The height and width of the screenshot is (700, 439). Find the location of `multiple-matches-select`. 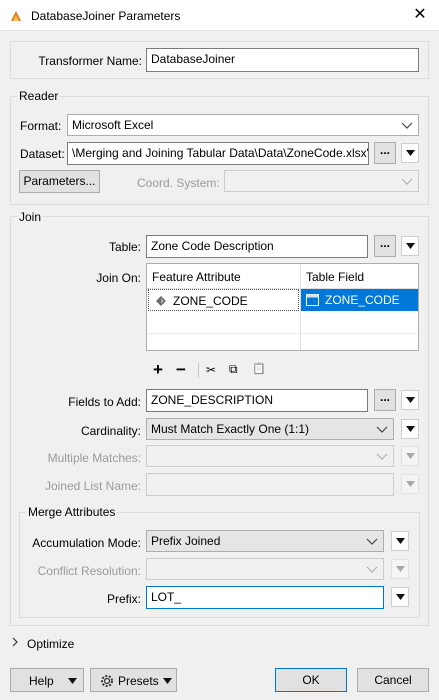

multiple-matches-select is located at coordinates (270, 456).